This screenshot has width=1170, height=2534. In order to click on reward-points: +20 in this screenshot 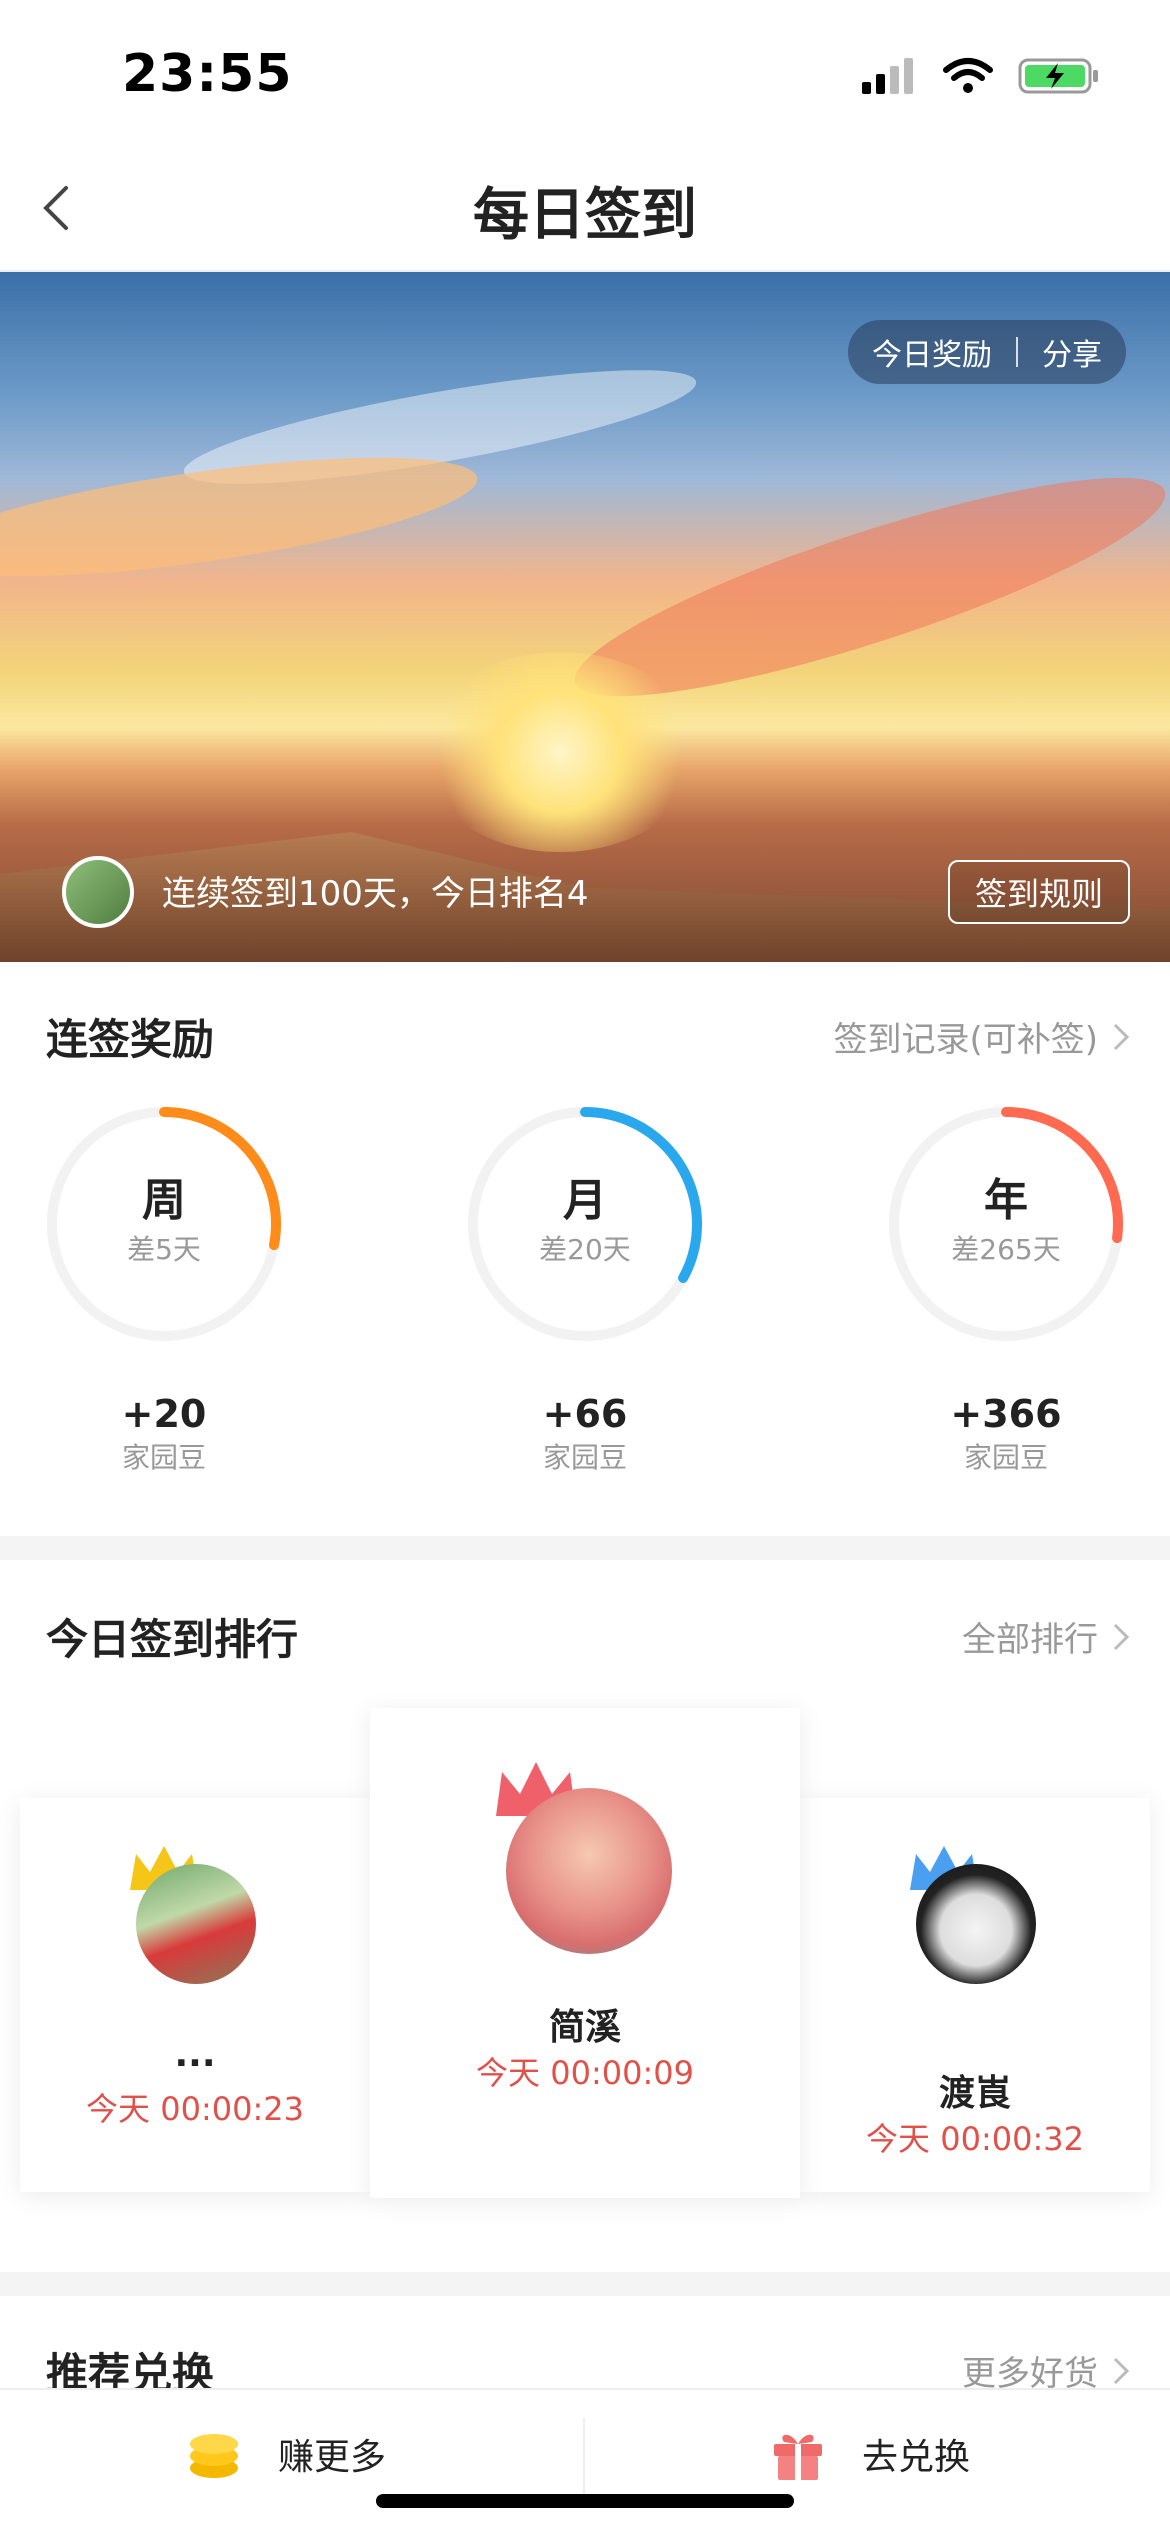, I will do `click(164, 1414)`.